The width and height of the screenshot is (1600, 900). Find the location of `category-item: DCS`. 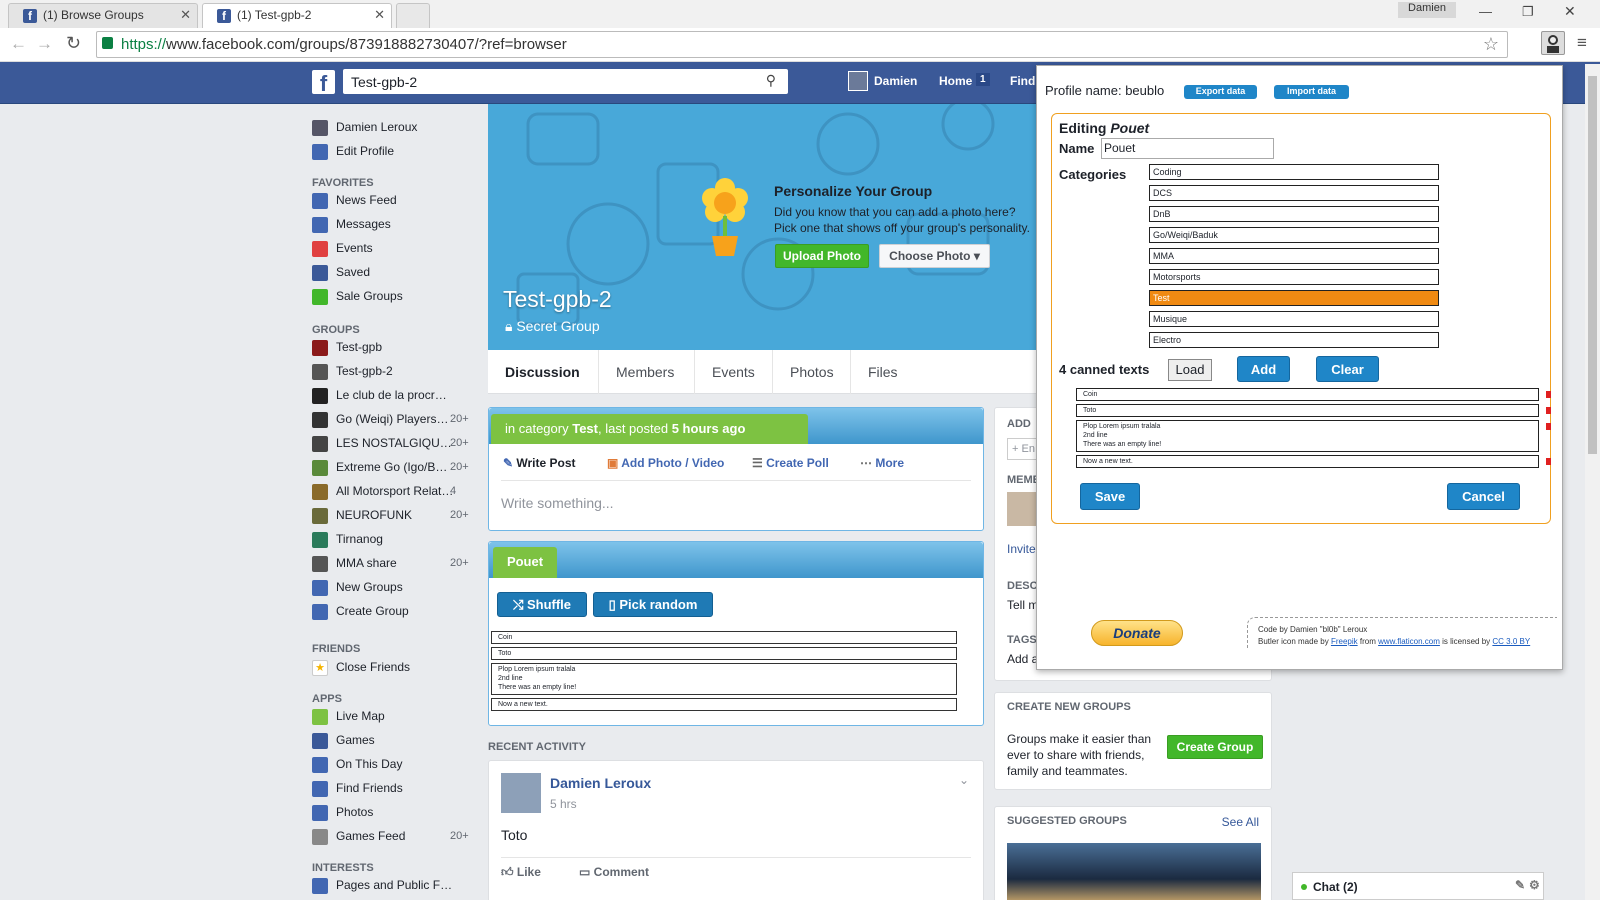

category-item: DCS is located at coordinates (1294, 193).